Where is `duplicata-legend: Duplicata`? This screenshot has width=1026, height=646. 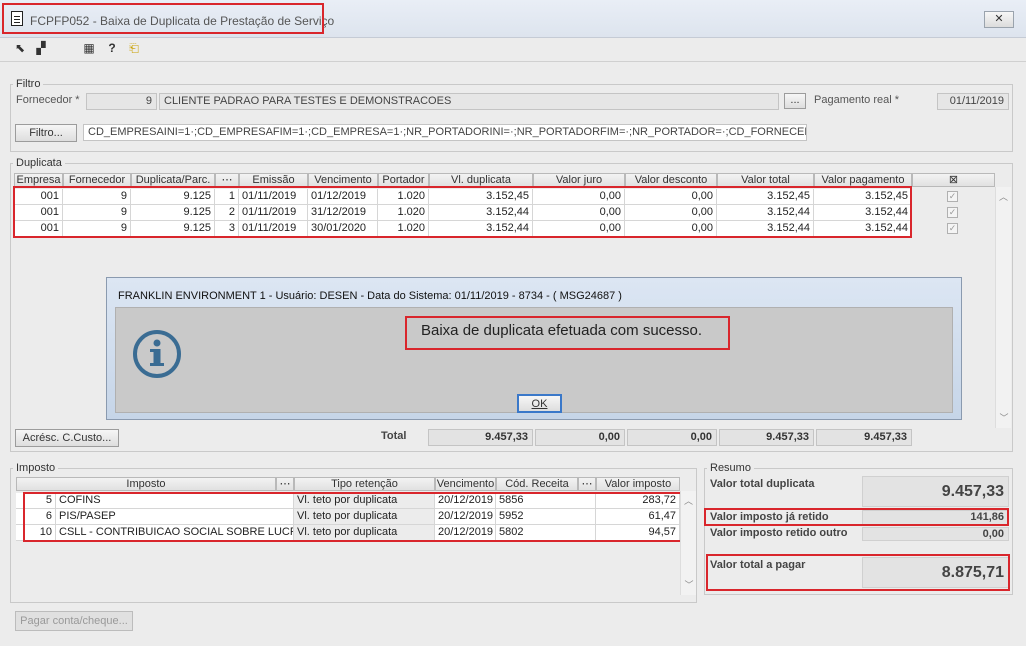 duplicata-legend: Duplicata is located at coordinates (39, 163).